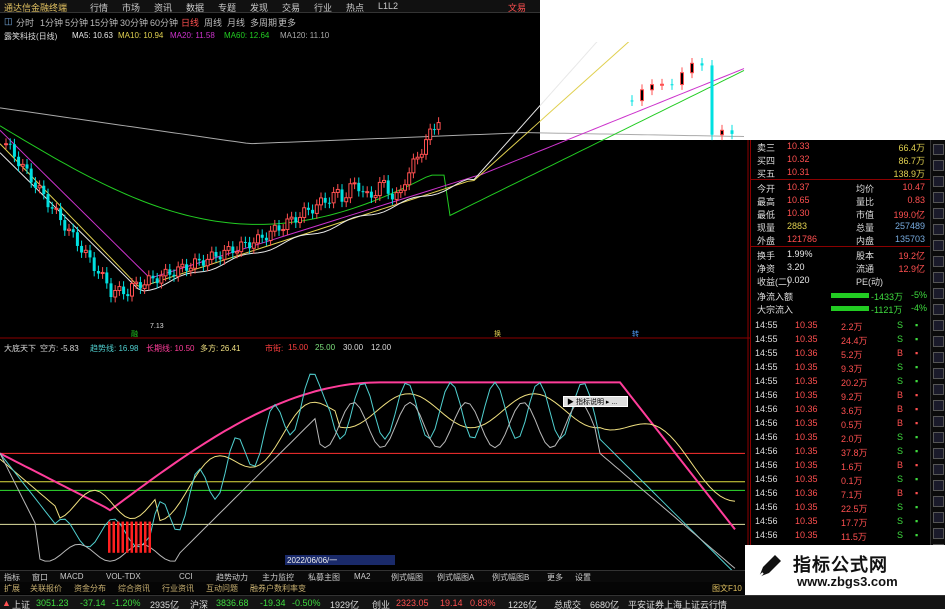 The height and width of the screenshot is (609, 945). Describe the element at coordinates (59, 348) in the screenshot. I see `indicator-short: 空方: -5.83` at that location.